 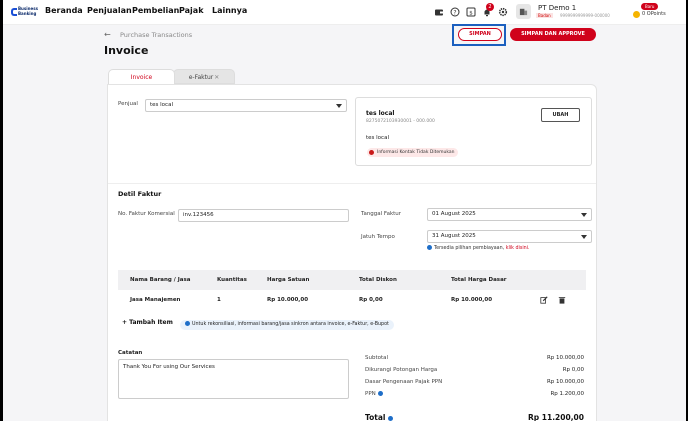 I want to click on seller-card-id: 8275072103930001 - 000.000, so click(x=400, y=121).